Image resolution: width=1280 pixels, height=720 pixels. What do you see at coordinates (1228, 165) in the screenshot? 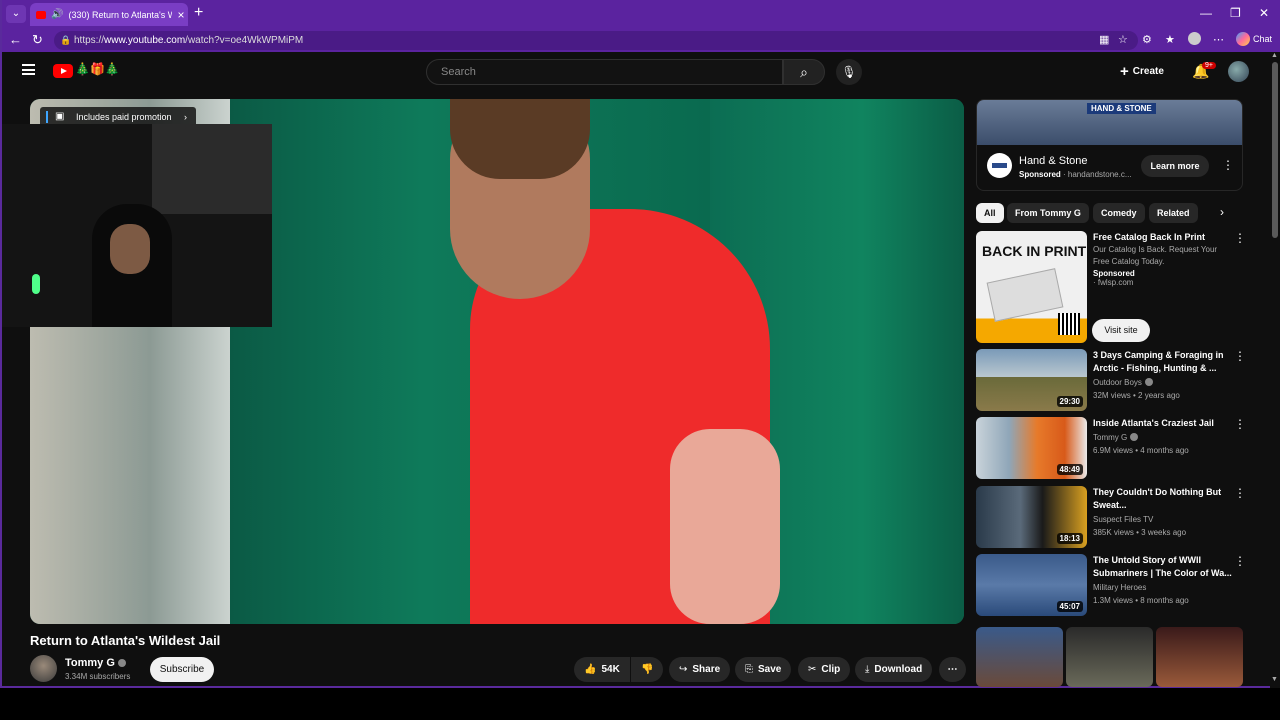
I see `ad-menu-icon: ⋮` at bounding box center [1228, 165].